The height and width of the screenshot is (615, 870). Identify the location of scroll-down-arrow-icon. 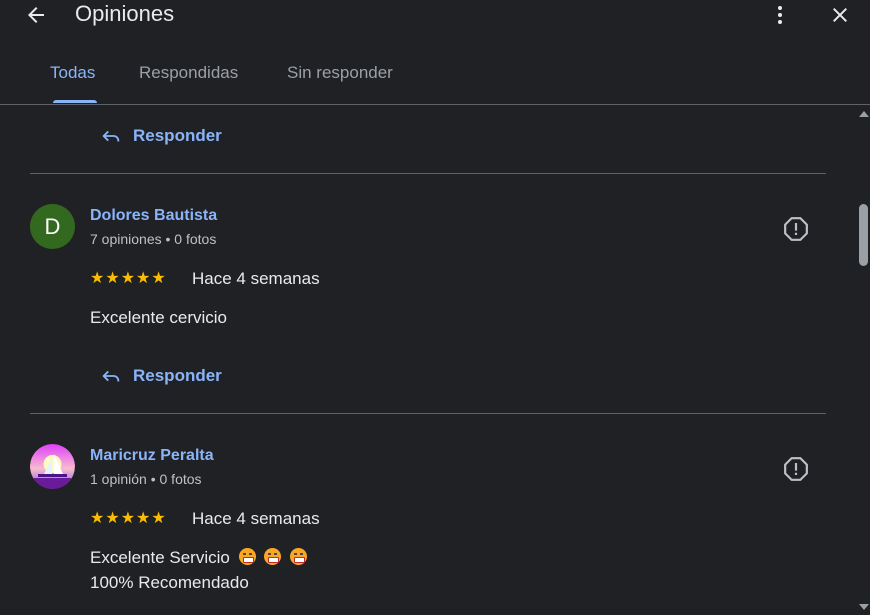
(864, 607).